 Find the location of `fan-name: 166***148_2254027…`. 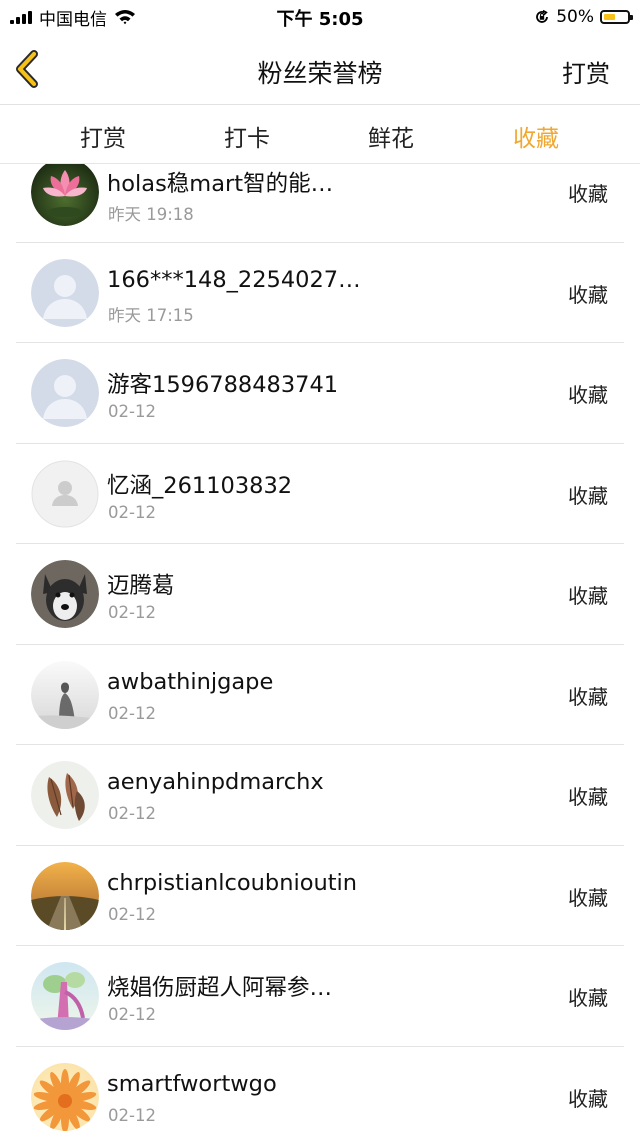

fan-name: 166***148_2254027… is located at coordinates (234, 279).